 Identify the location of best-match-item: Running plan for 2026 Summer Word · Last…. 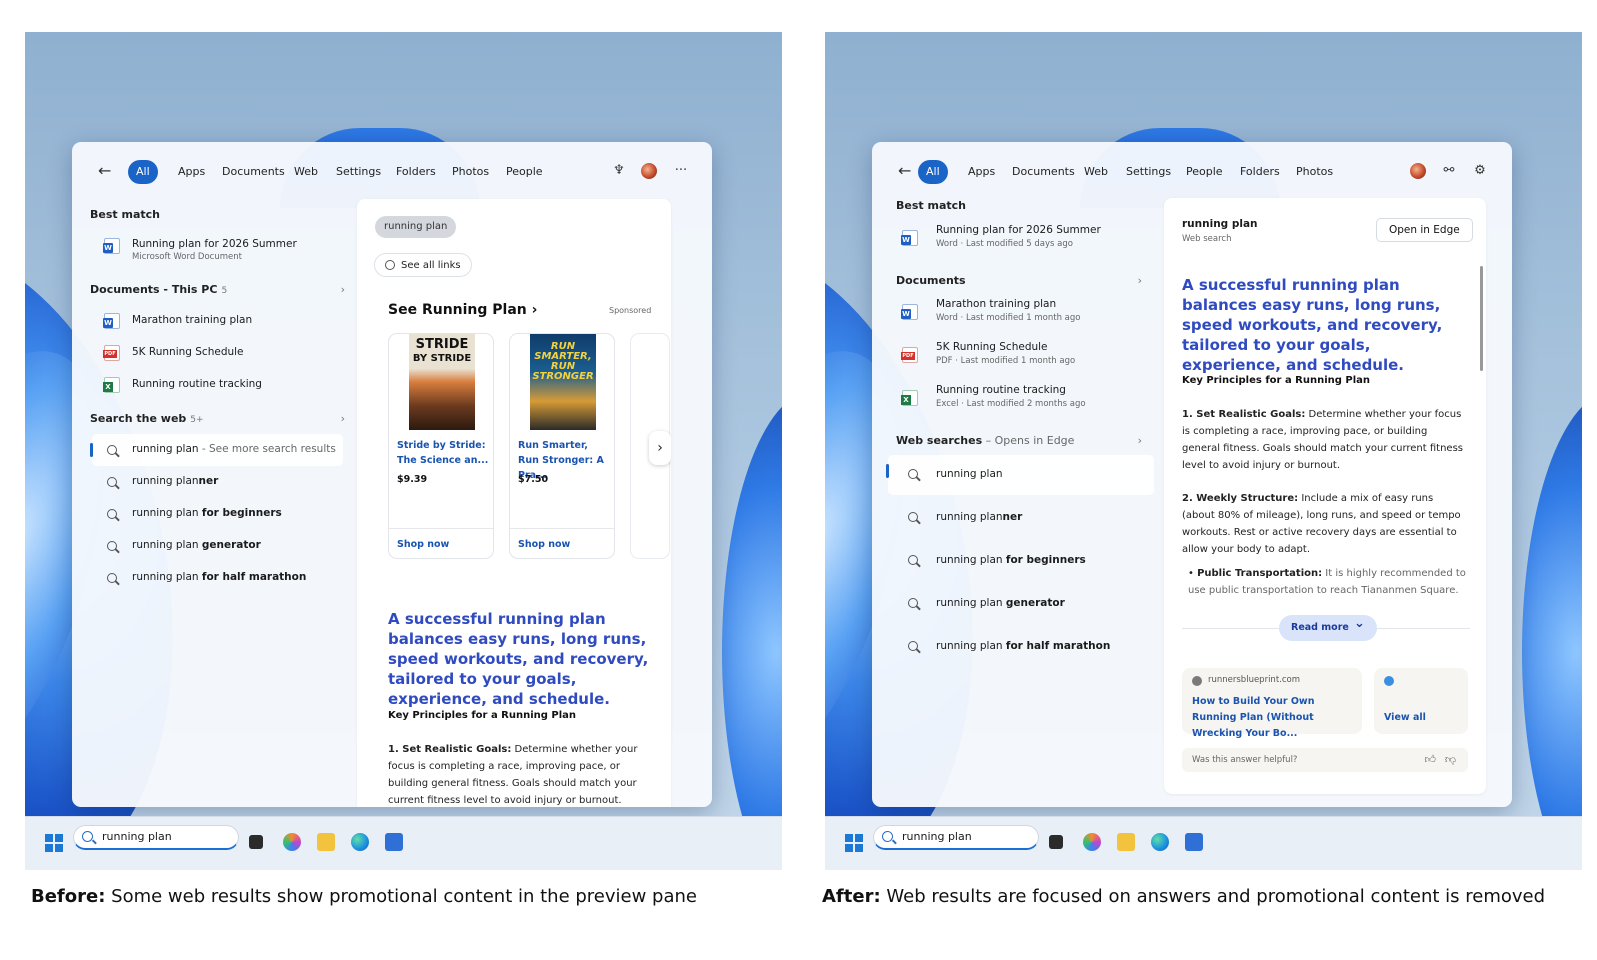
(1021, 238).